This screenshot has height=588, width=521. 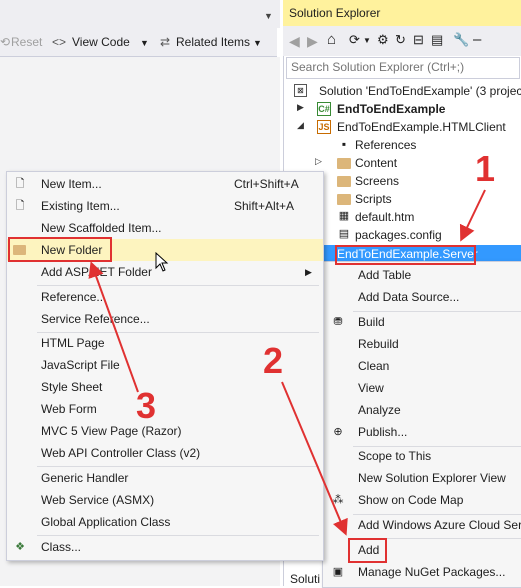 What do you see at coordinates (165, 478) in the screenshot?
I see `menu-item-generic-handler: Generic Handler` at bounding box center [165, 478].